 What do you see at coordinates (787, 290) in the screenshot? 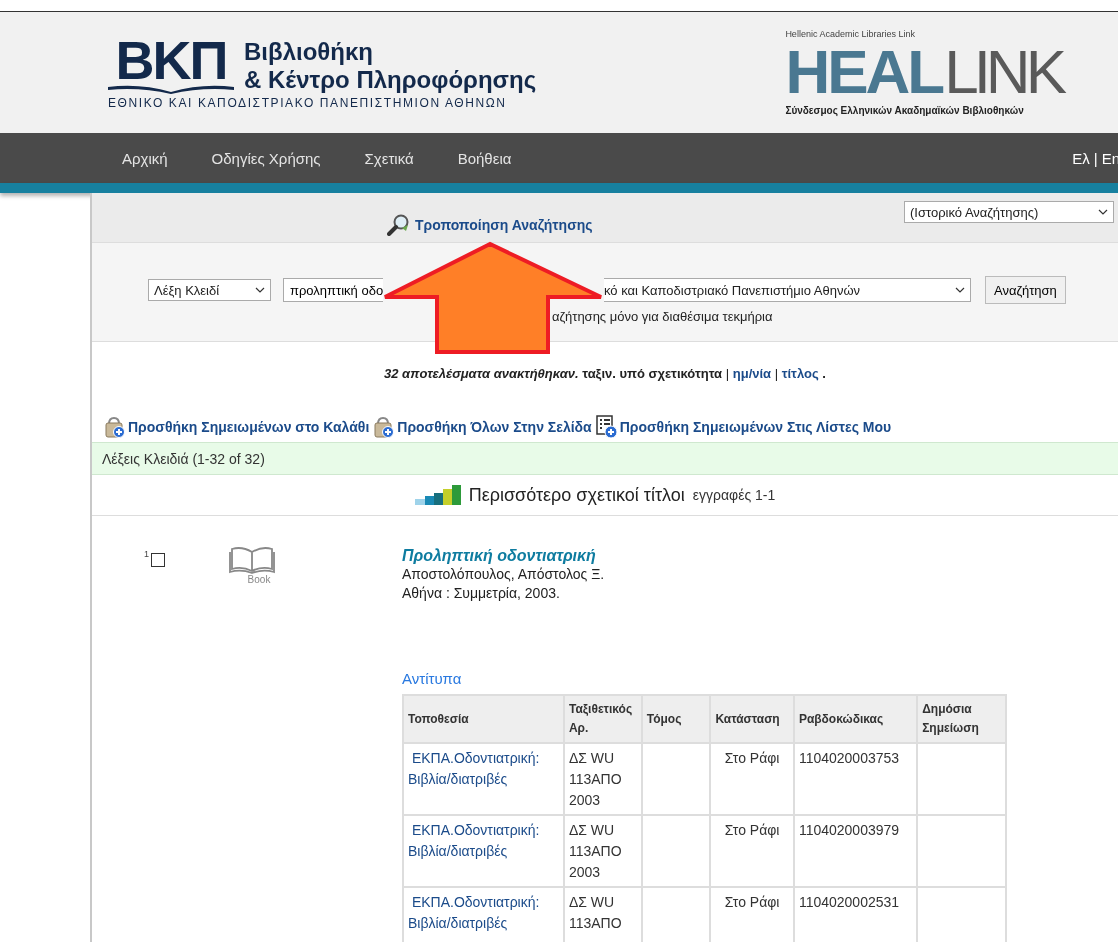
I see `scope-dropdown: κό και Καποδιστριακό Πανεπιστήμιο Αθηνών` at bounding box center [787, 290].